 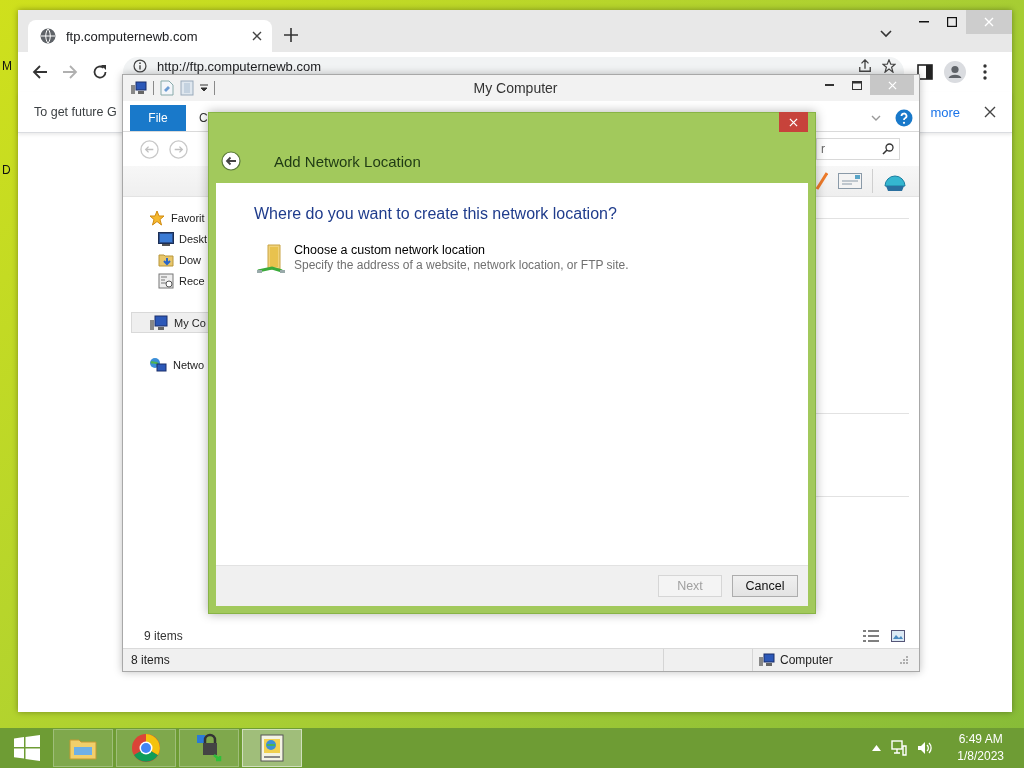 What do you see at coordinates (75, 112) in the screenshot?
I see `info-message: To get future G` at bounding box center [75, 112].